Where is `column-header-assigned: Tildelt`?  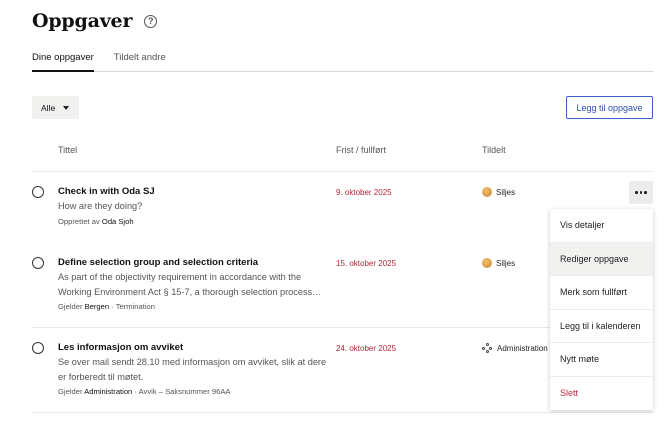
column-header-assigned: Tildelt is located at coordinates (494, 150).